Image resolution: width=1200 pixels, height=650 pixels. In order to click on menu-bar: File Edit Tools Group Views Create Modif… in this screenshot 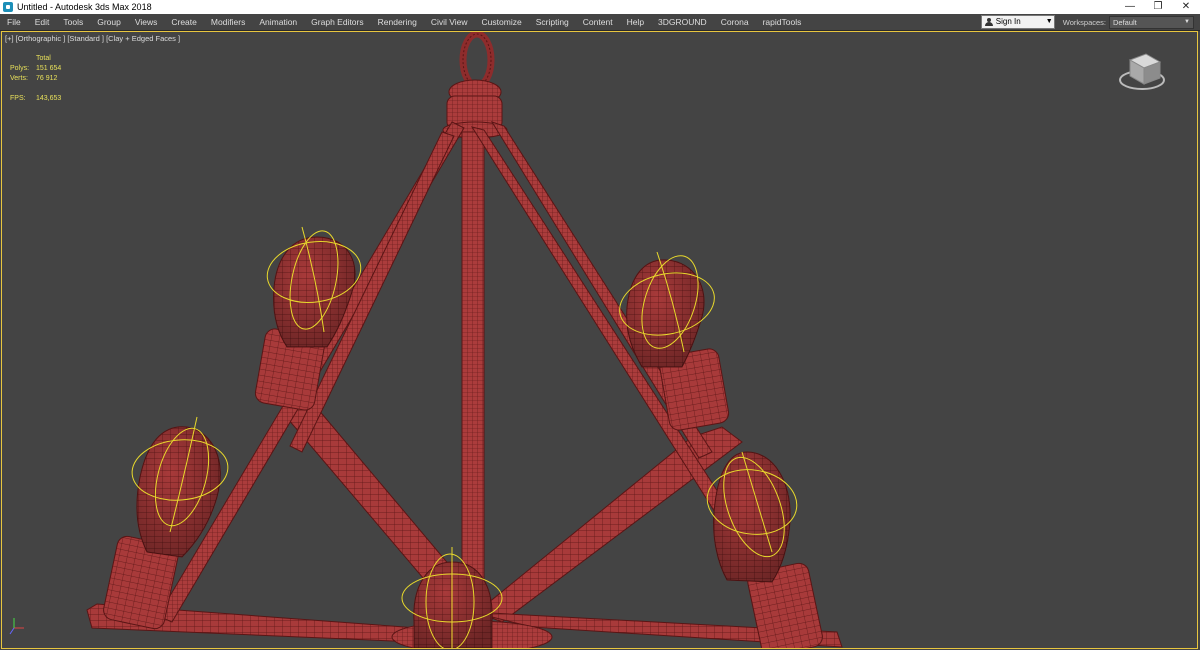, I will do `click(600, 22)`.